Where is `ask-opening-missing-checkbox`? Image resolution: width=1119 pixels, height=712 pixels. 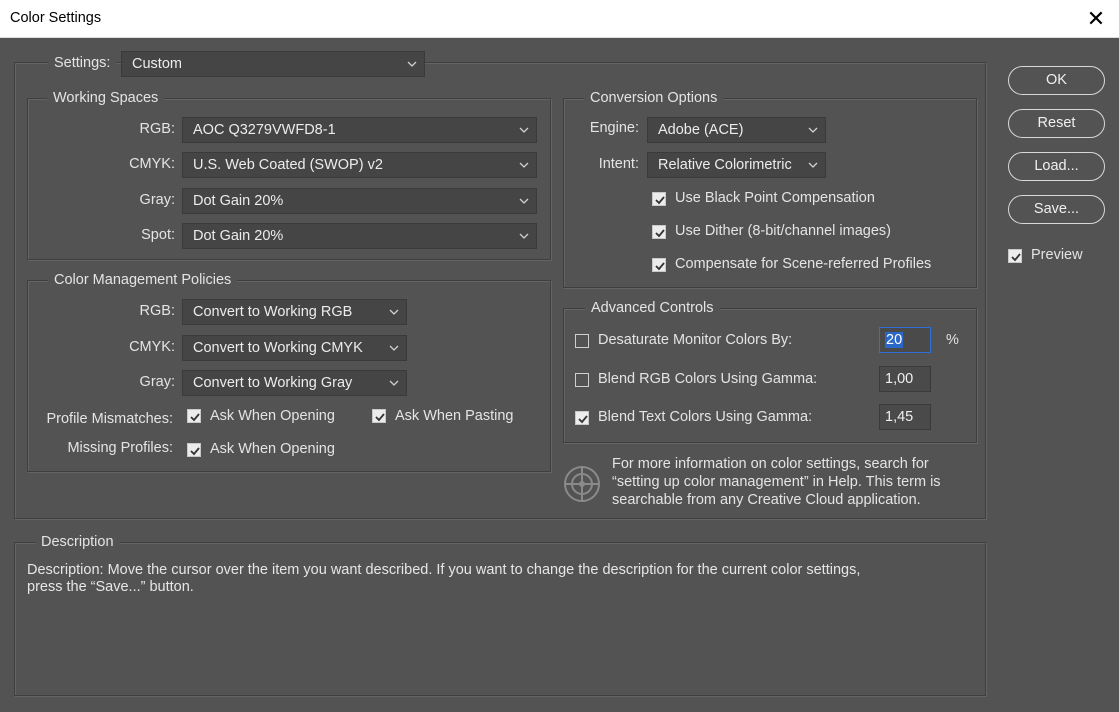 ask-opening-missing-checkbox is located at coordinates (194, 450).